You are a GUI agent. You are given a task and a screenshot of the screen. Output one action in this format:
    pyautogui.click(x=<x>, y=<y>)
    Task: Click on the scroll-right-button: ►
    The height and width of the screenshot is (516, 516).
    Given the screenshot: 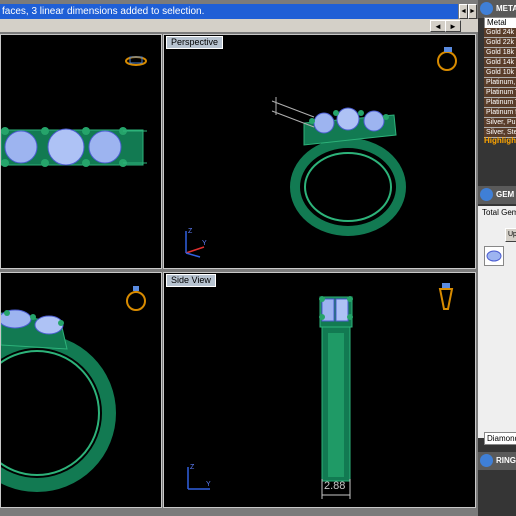 What is the action you would take?
    pyautogui.click(x=472, y=11)
    